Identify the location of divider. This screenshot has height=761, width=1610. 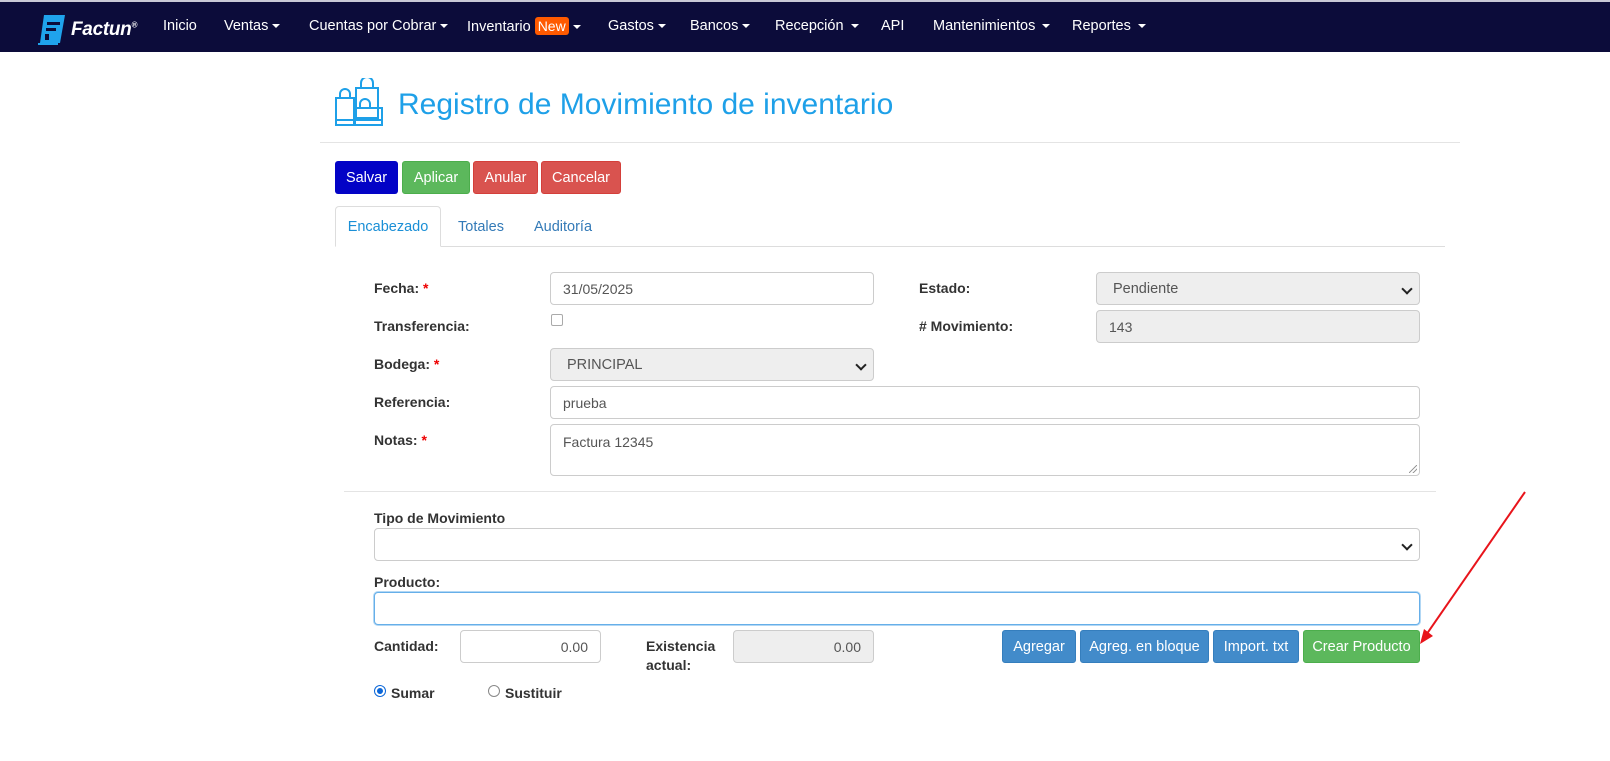
(890, 142).